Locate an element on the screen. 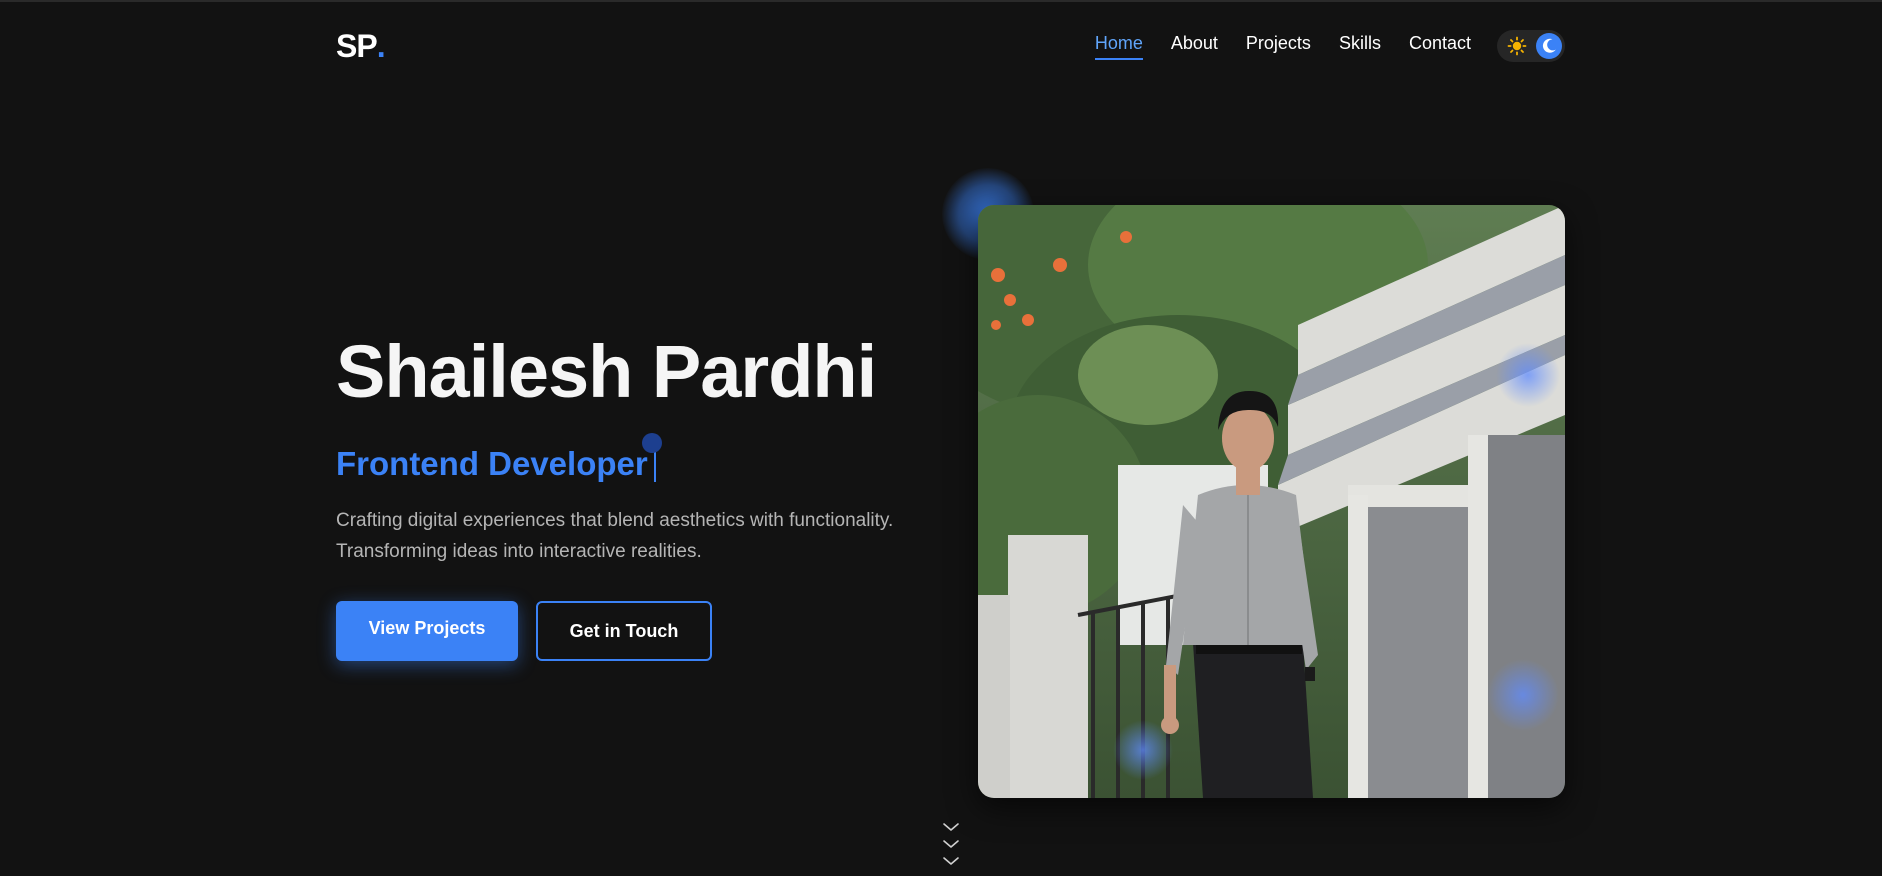 The height and width of the screenshot is (876, 1882). chevron-down-icon is located at coordinates (951, 846).